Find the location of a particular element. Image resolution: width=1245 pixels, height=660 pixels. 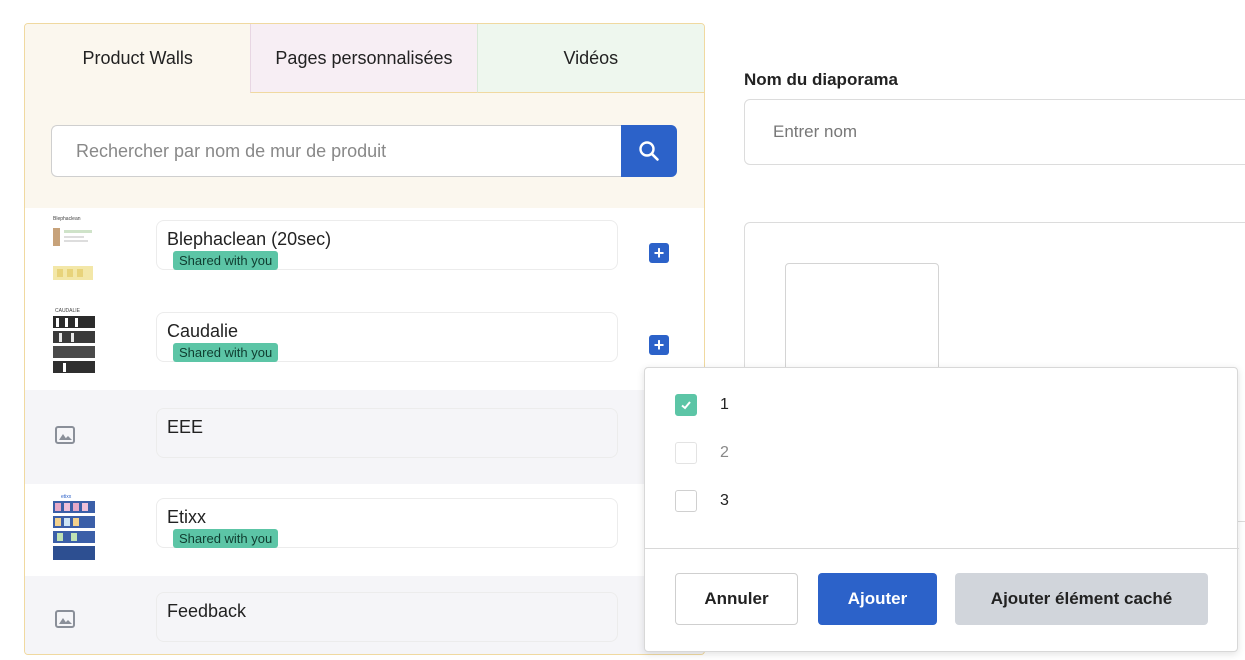

svg-text: etixx is located at coordinates (66, 497).